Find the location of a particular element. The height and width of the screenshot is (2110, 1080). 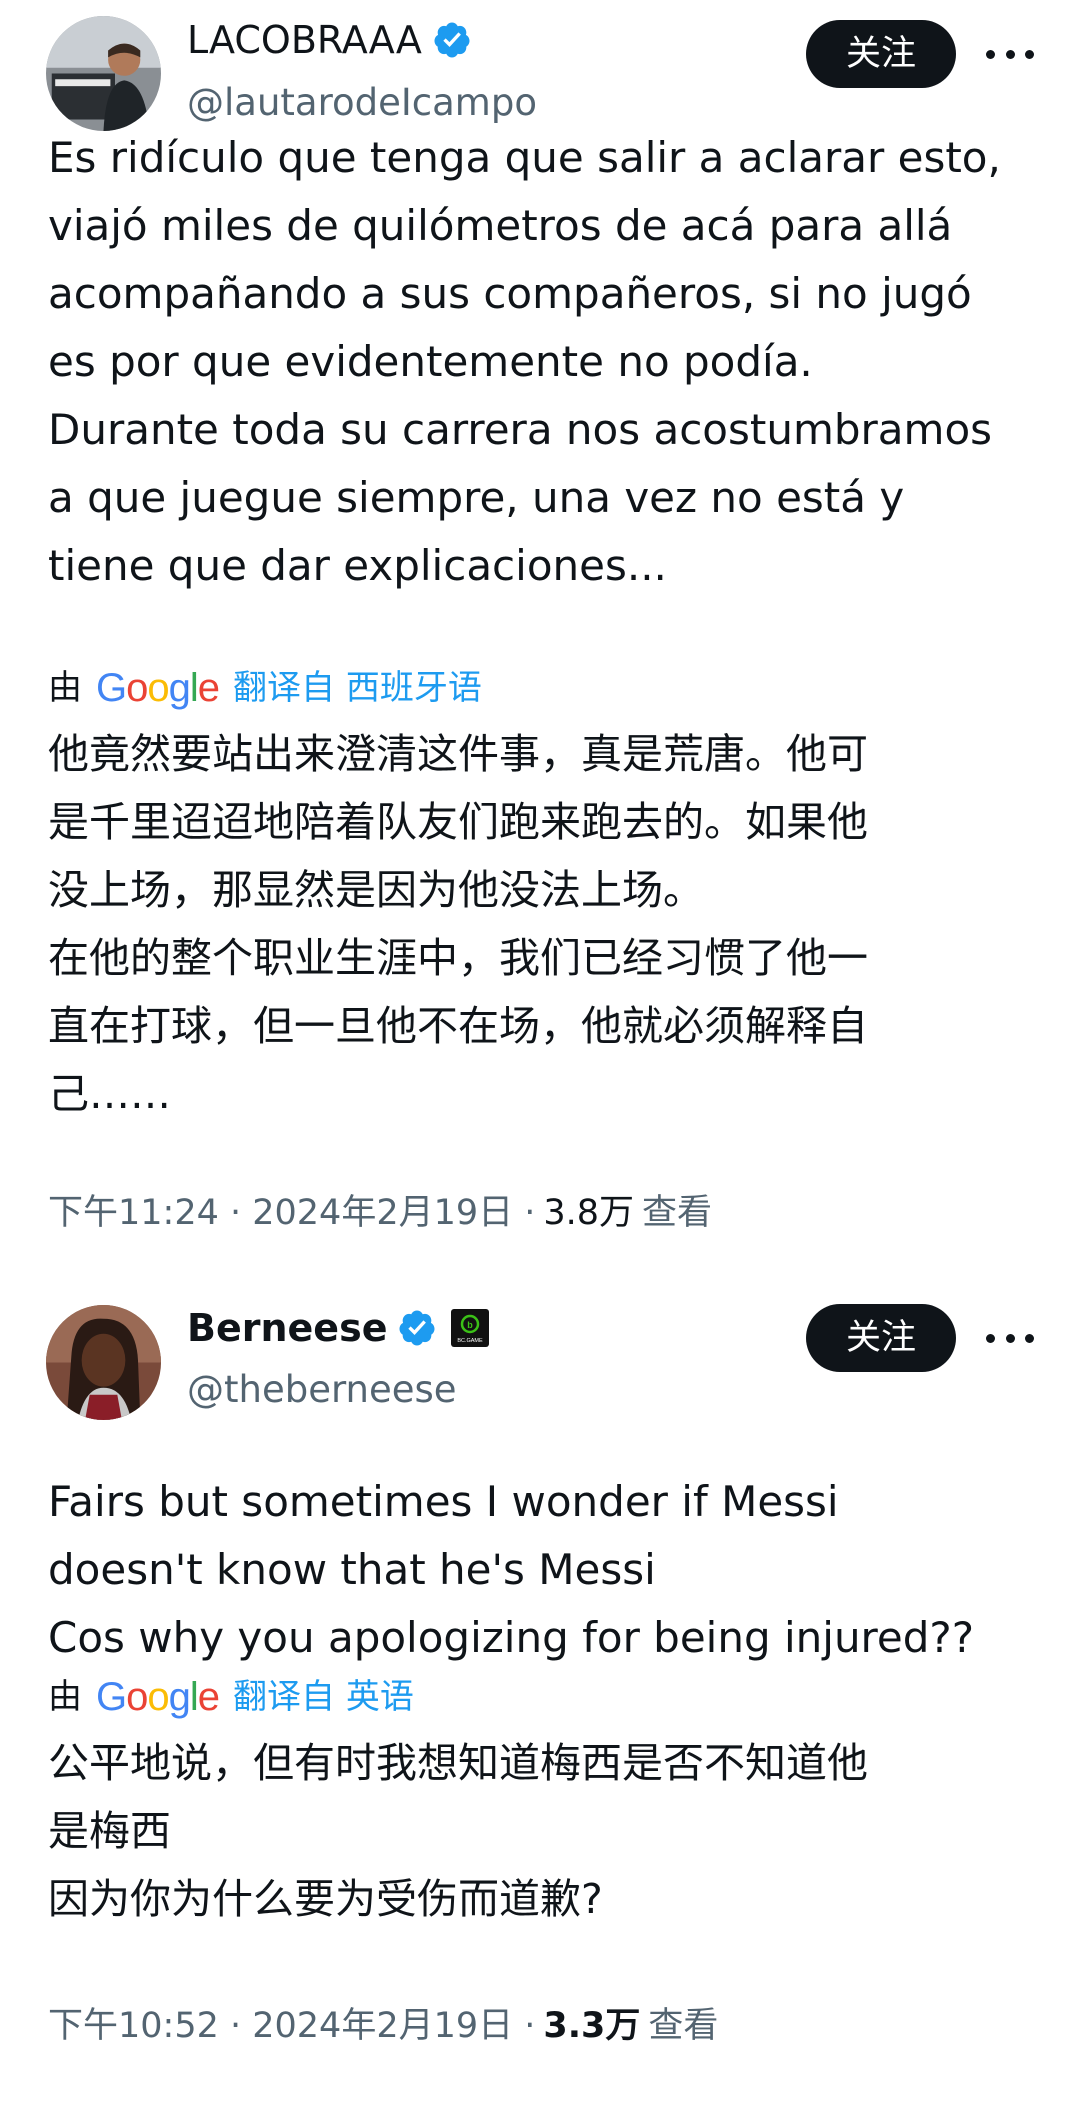

translation-attribution: 由 Google 翻译自 西班牙语 is located at coordinates (265, 688).